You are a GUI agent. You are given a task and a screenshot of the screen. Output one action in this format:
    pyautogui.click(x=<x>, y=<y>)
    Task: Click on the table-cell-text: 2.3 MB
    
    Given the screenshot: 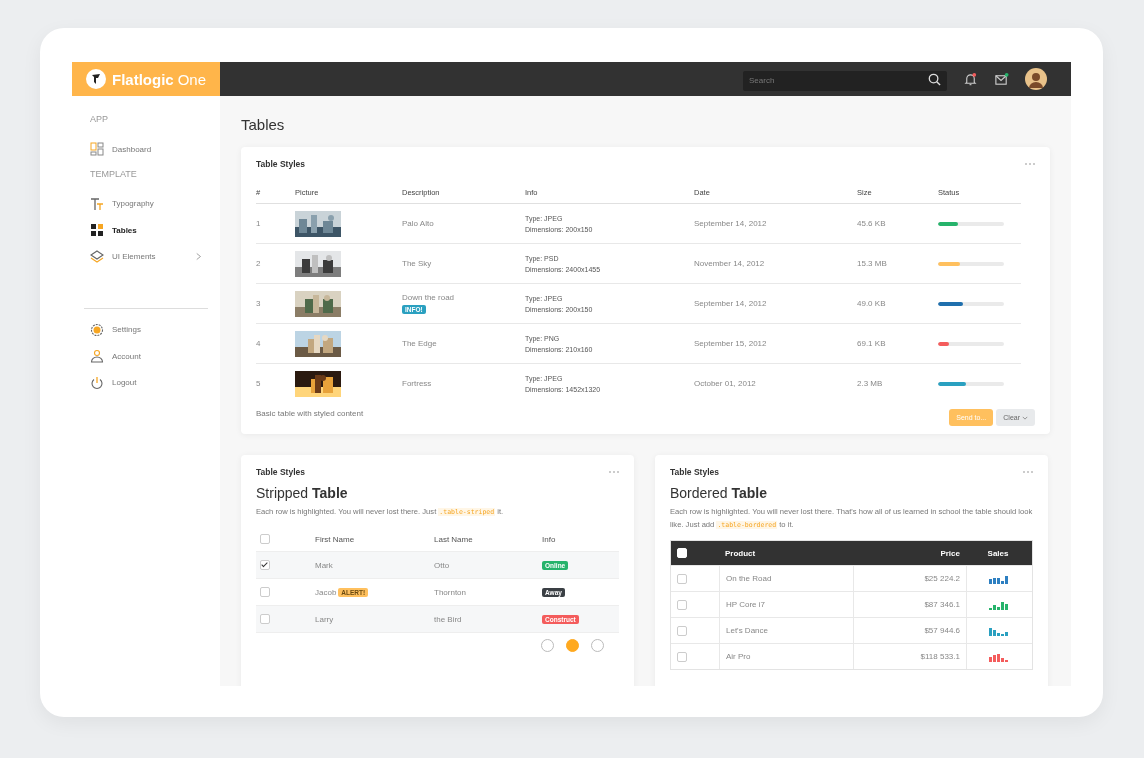 What is the action you would take?
    pyautogui.click(x=870, y=383)
    